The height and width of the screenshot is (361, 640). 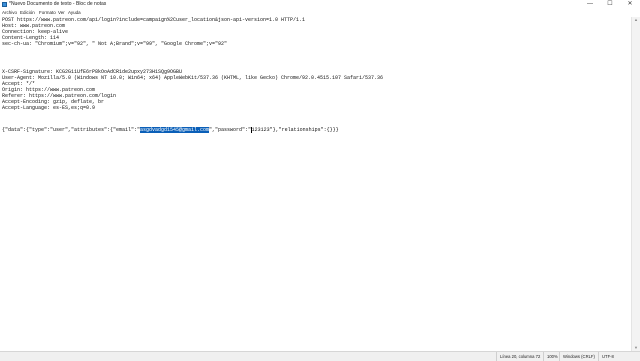 What do you see at coordinates (636, 20) in the screenshot?
I see `scroll-up-icon: ▲` at bounding box center [636, 20].